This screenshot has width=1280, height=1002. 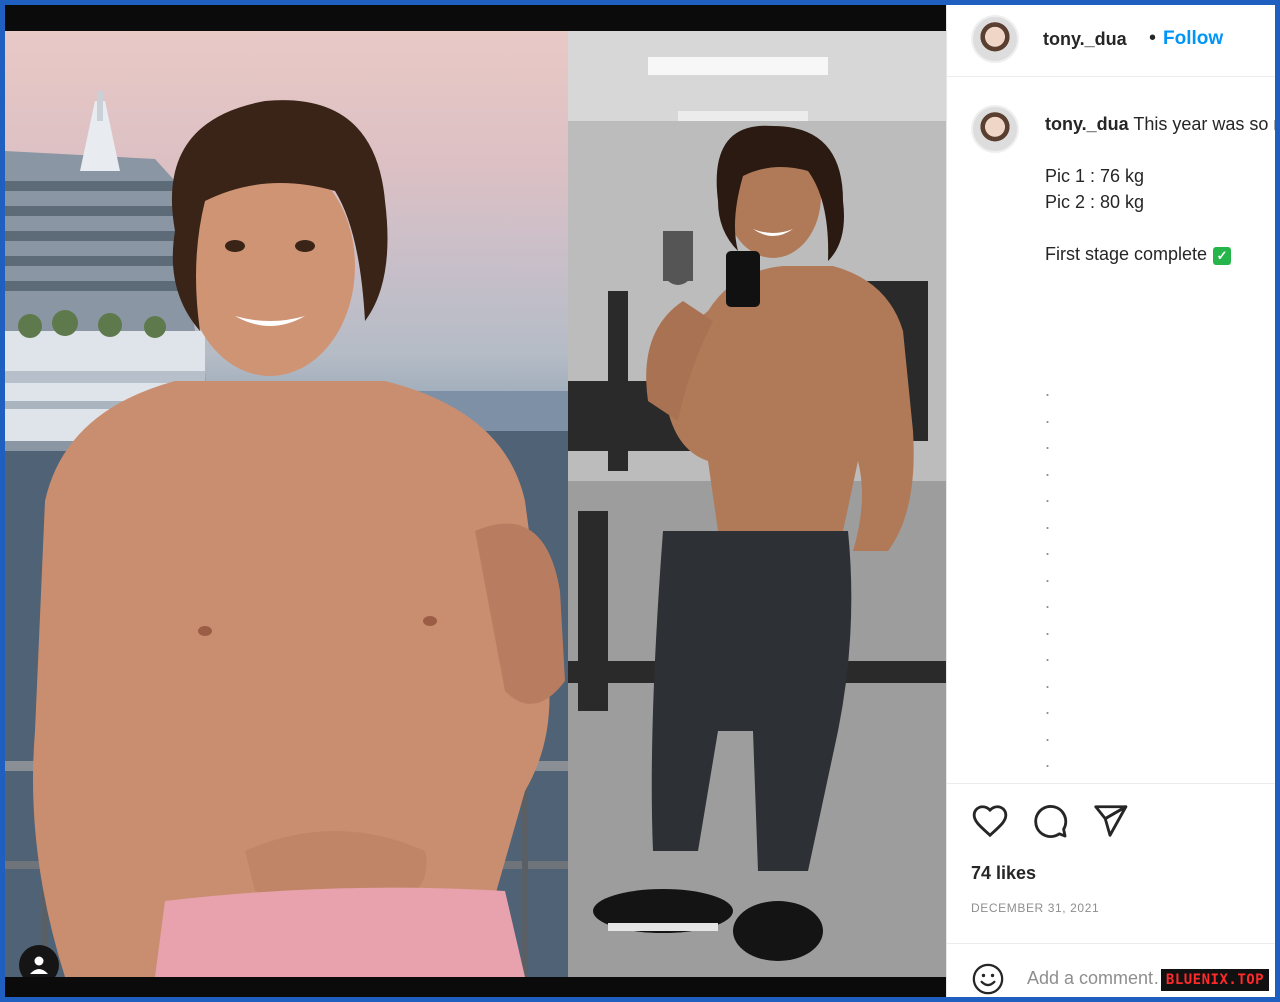 I want to click on paper-plane-icon, so click(x=1110, y=821).